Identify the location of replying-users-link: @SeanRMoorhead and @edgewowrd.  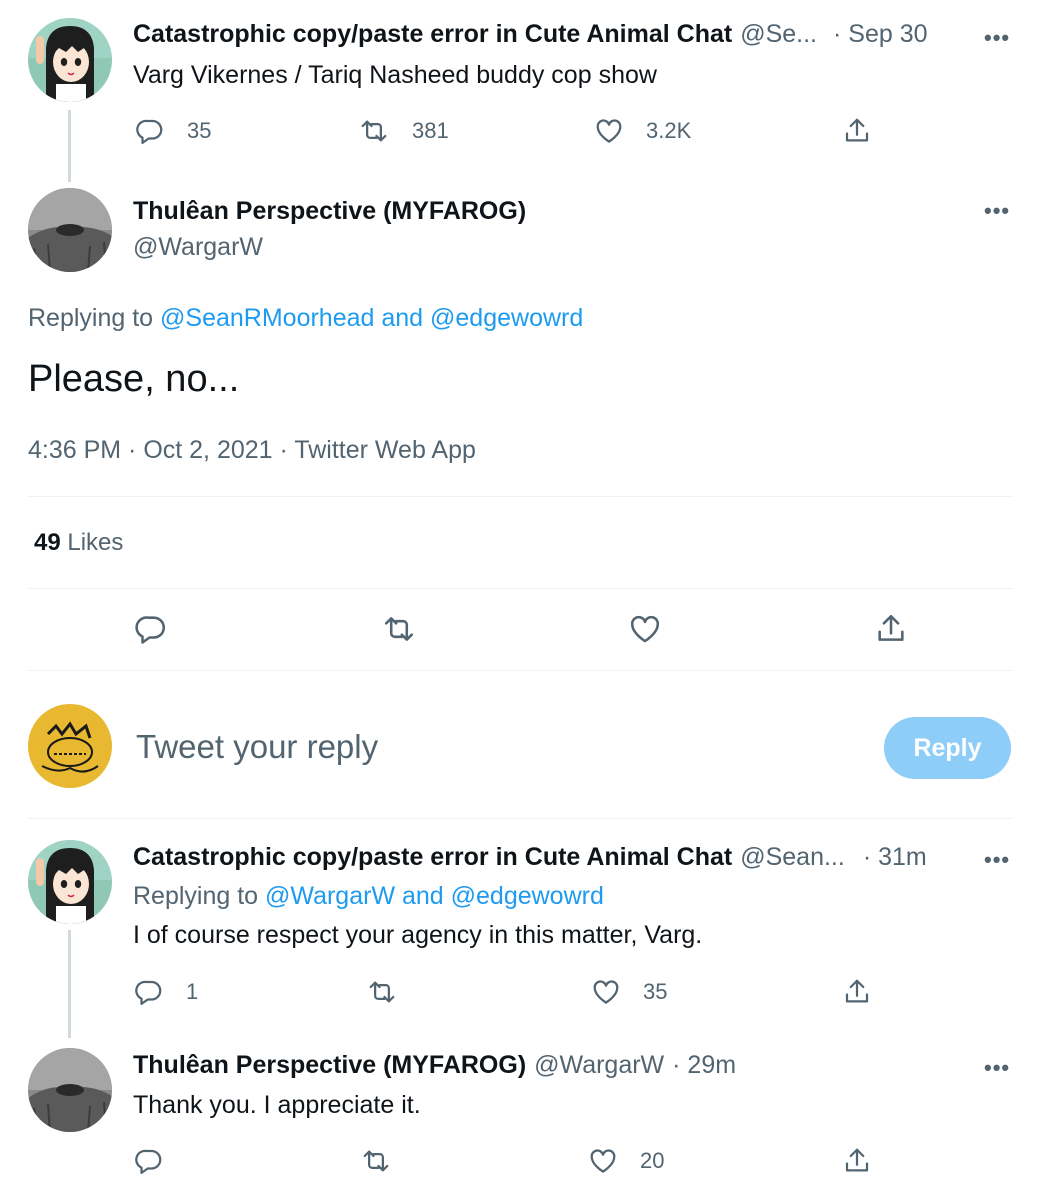
(371, 318).